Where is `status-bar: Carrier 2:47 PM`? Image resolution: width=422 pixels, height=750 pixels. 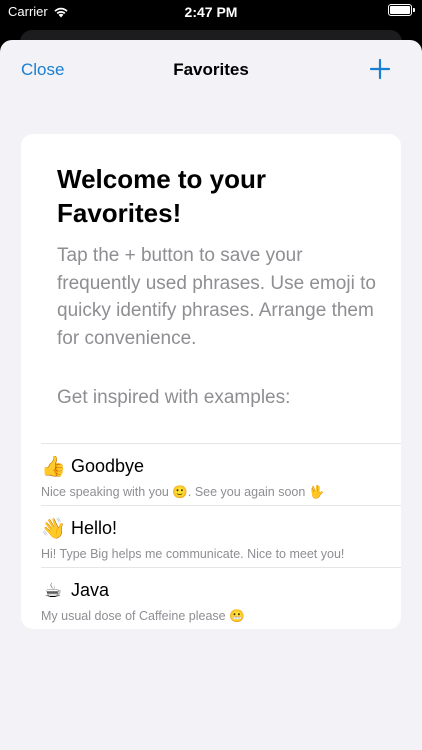 status-bar: Carrier 2:47 PM is located at coordinates (211, 12).